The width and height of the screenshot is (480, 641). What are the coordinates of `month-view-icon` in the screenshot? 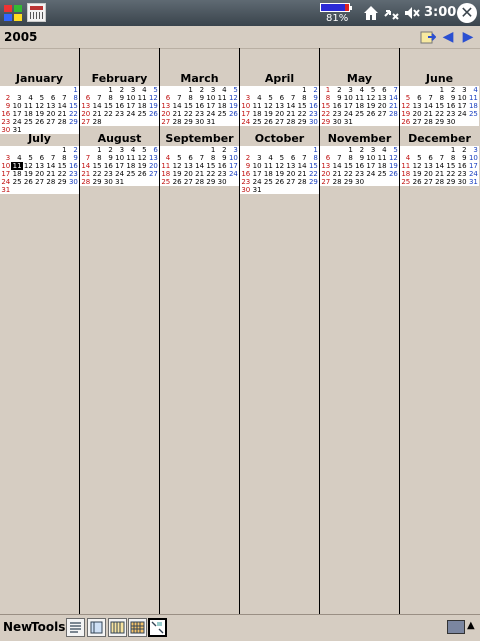 It's located at (137, 627).